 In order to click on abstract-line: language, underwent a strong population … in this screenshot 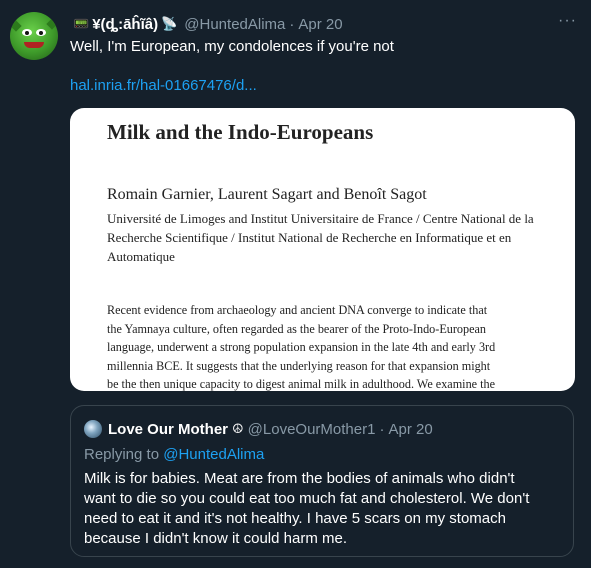, I will do `click(301, 347)`.